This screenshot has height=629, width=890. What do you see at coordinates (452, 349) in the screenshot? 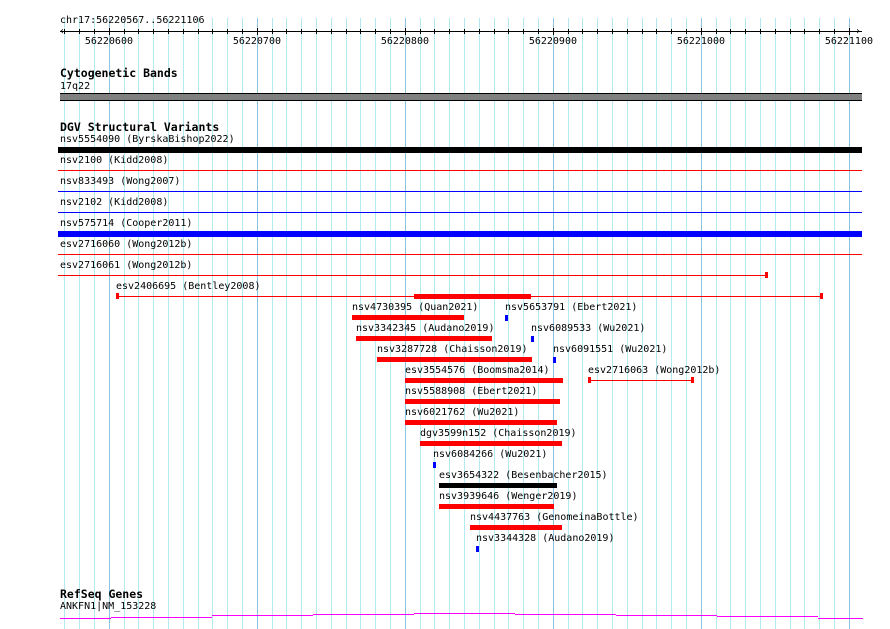
I see `feature-label: nsv3287728 (Chaisson2019)` at bounding box center [452, 349].